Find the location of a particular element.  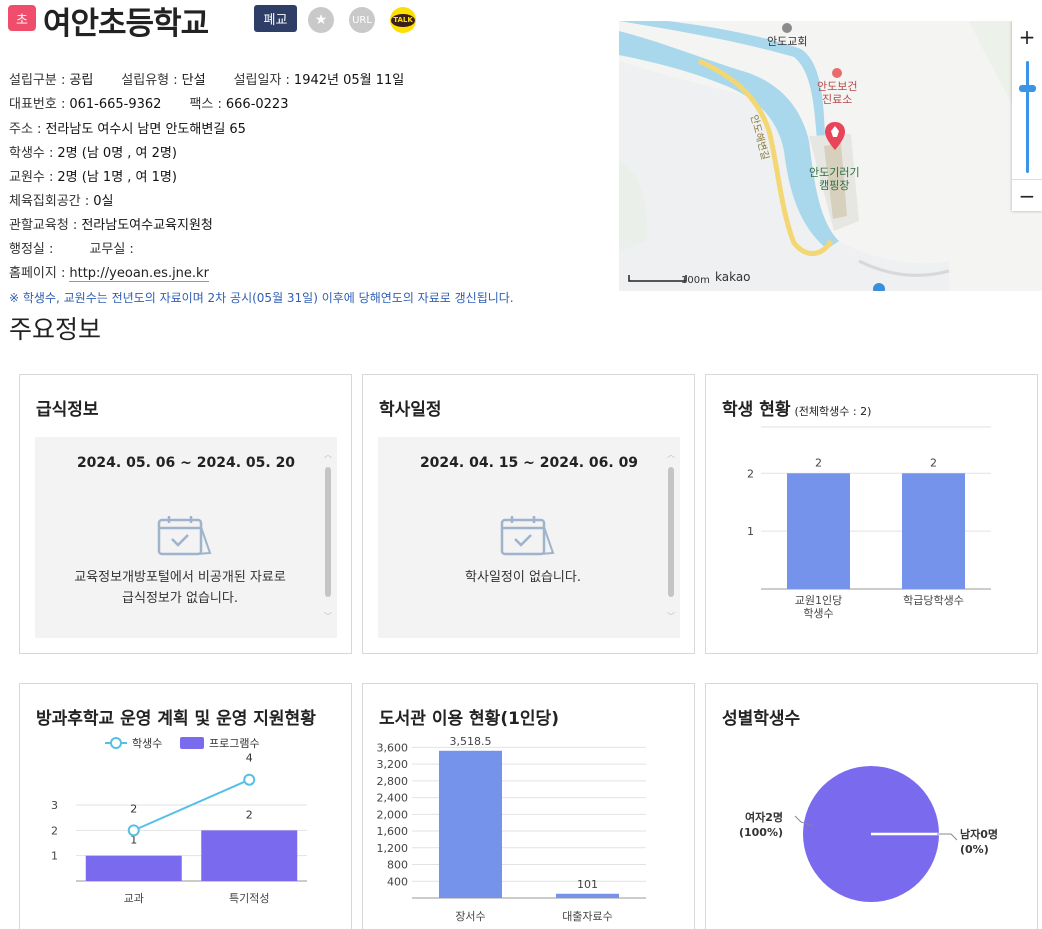

favorite-star-button: ★ is located at coordinates (321, 20).